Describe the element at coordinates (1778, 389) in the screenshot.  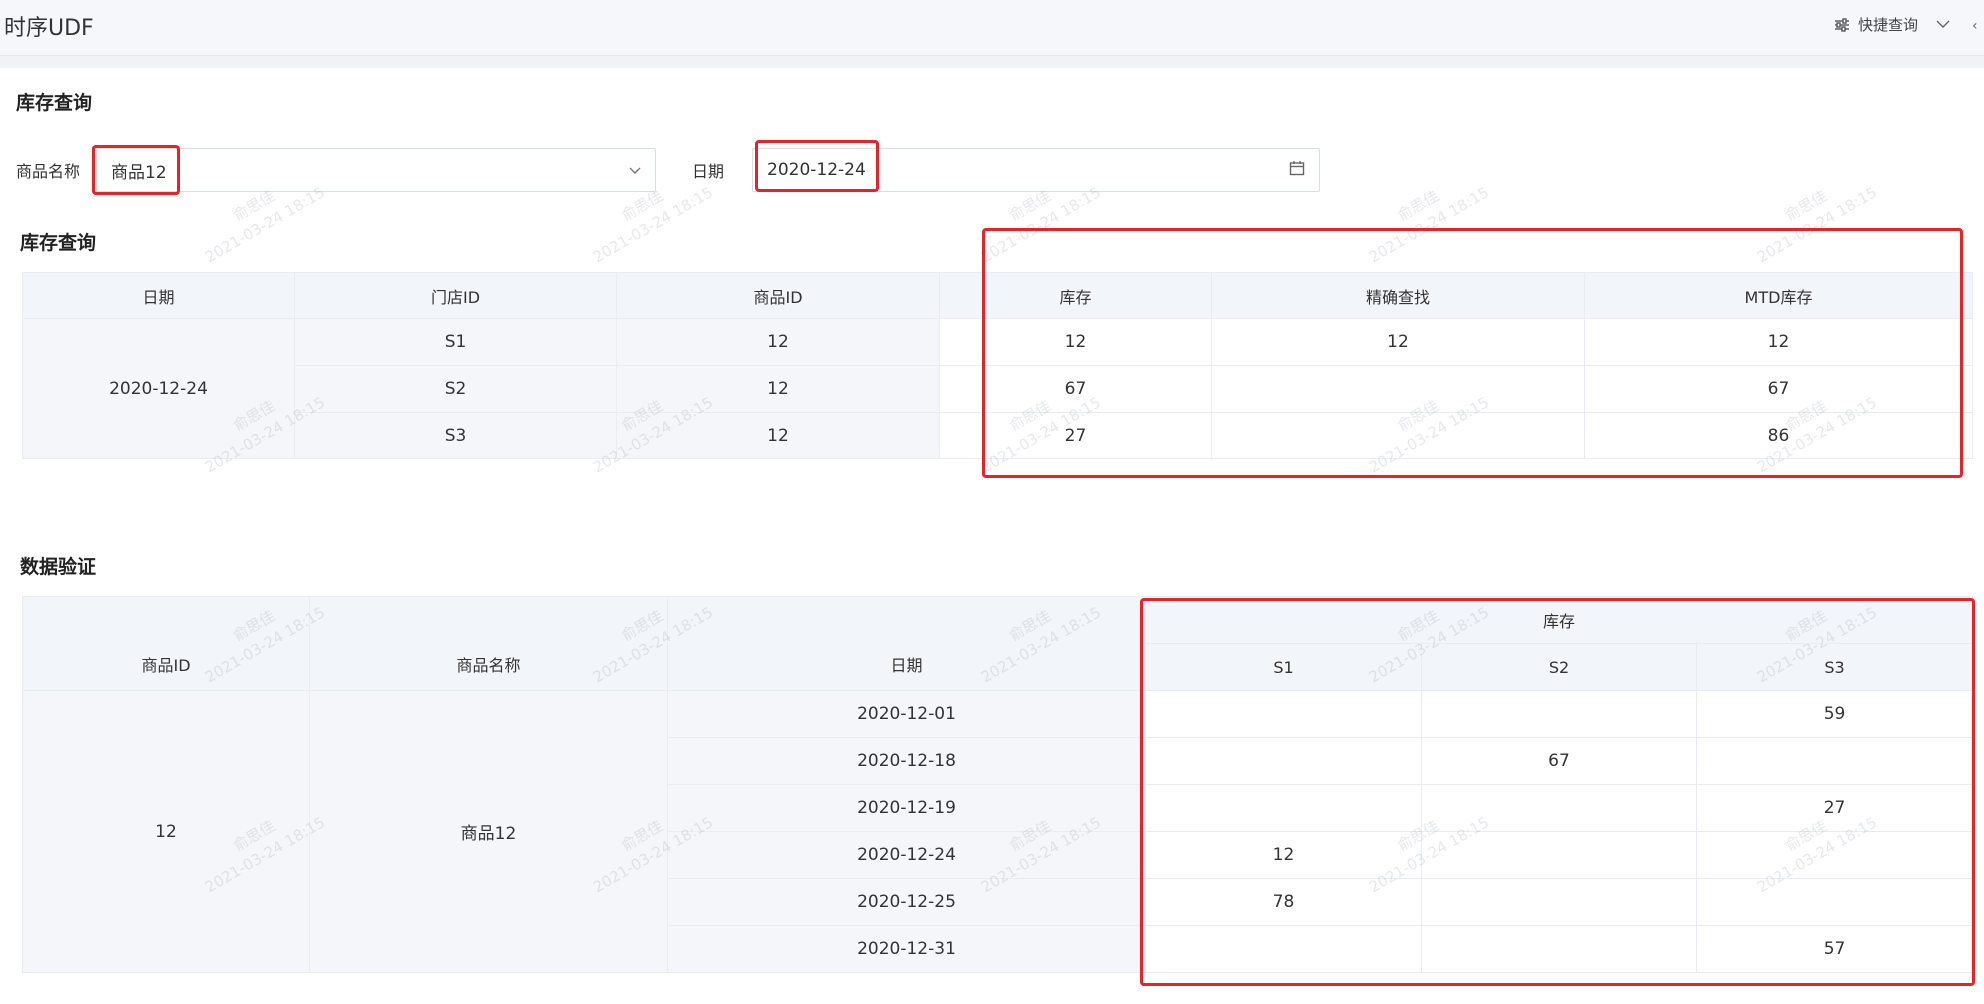
I see `cell-mtd-stock: 67` at that location.